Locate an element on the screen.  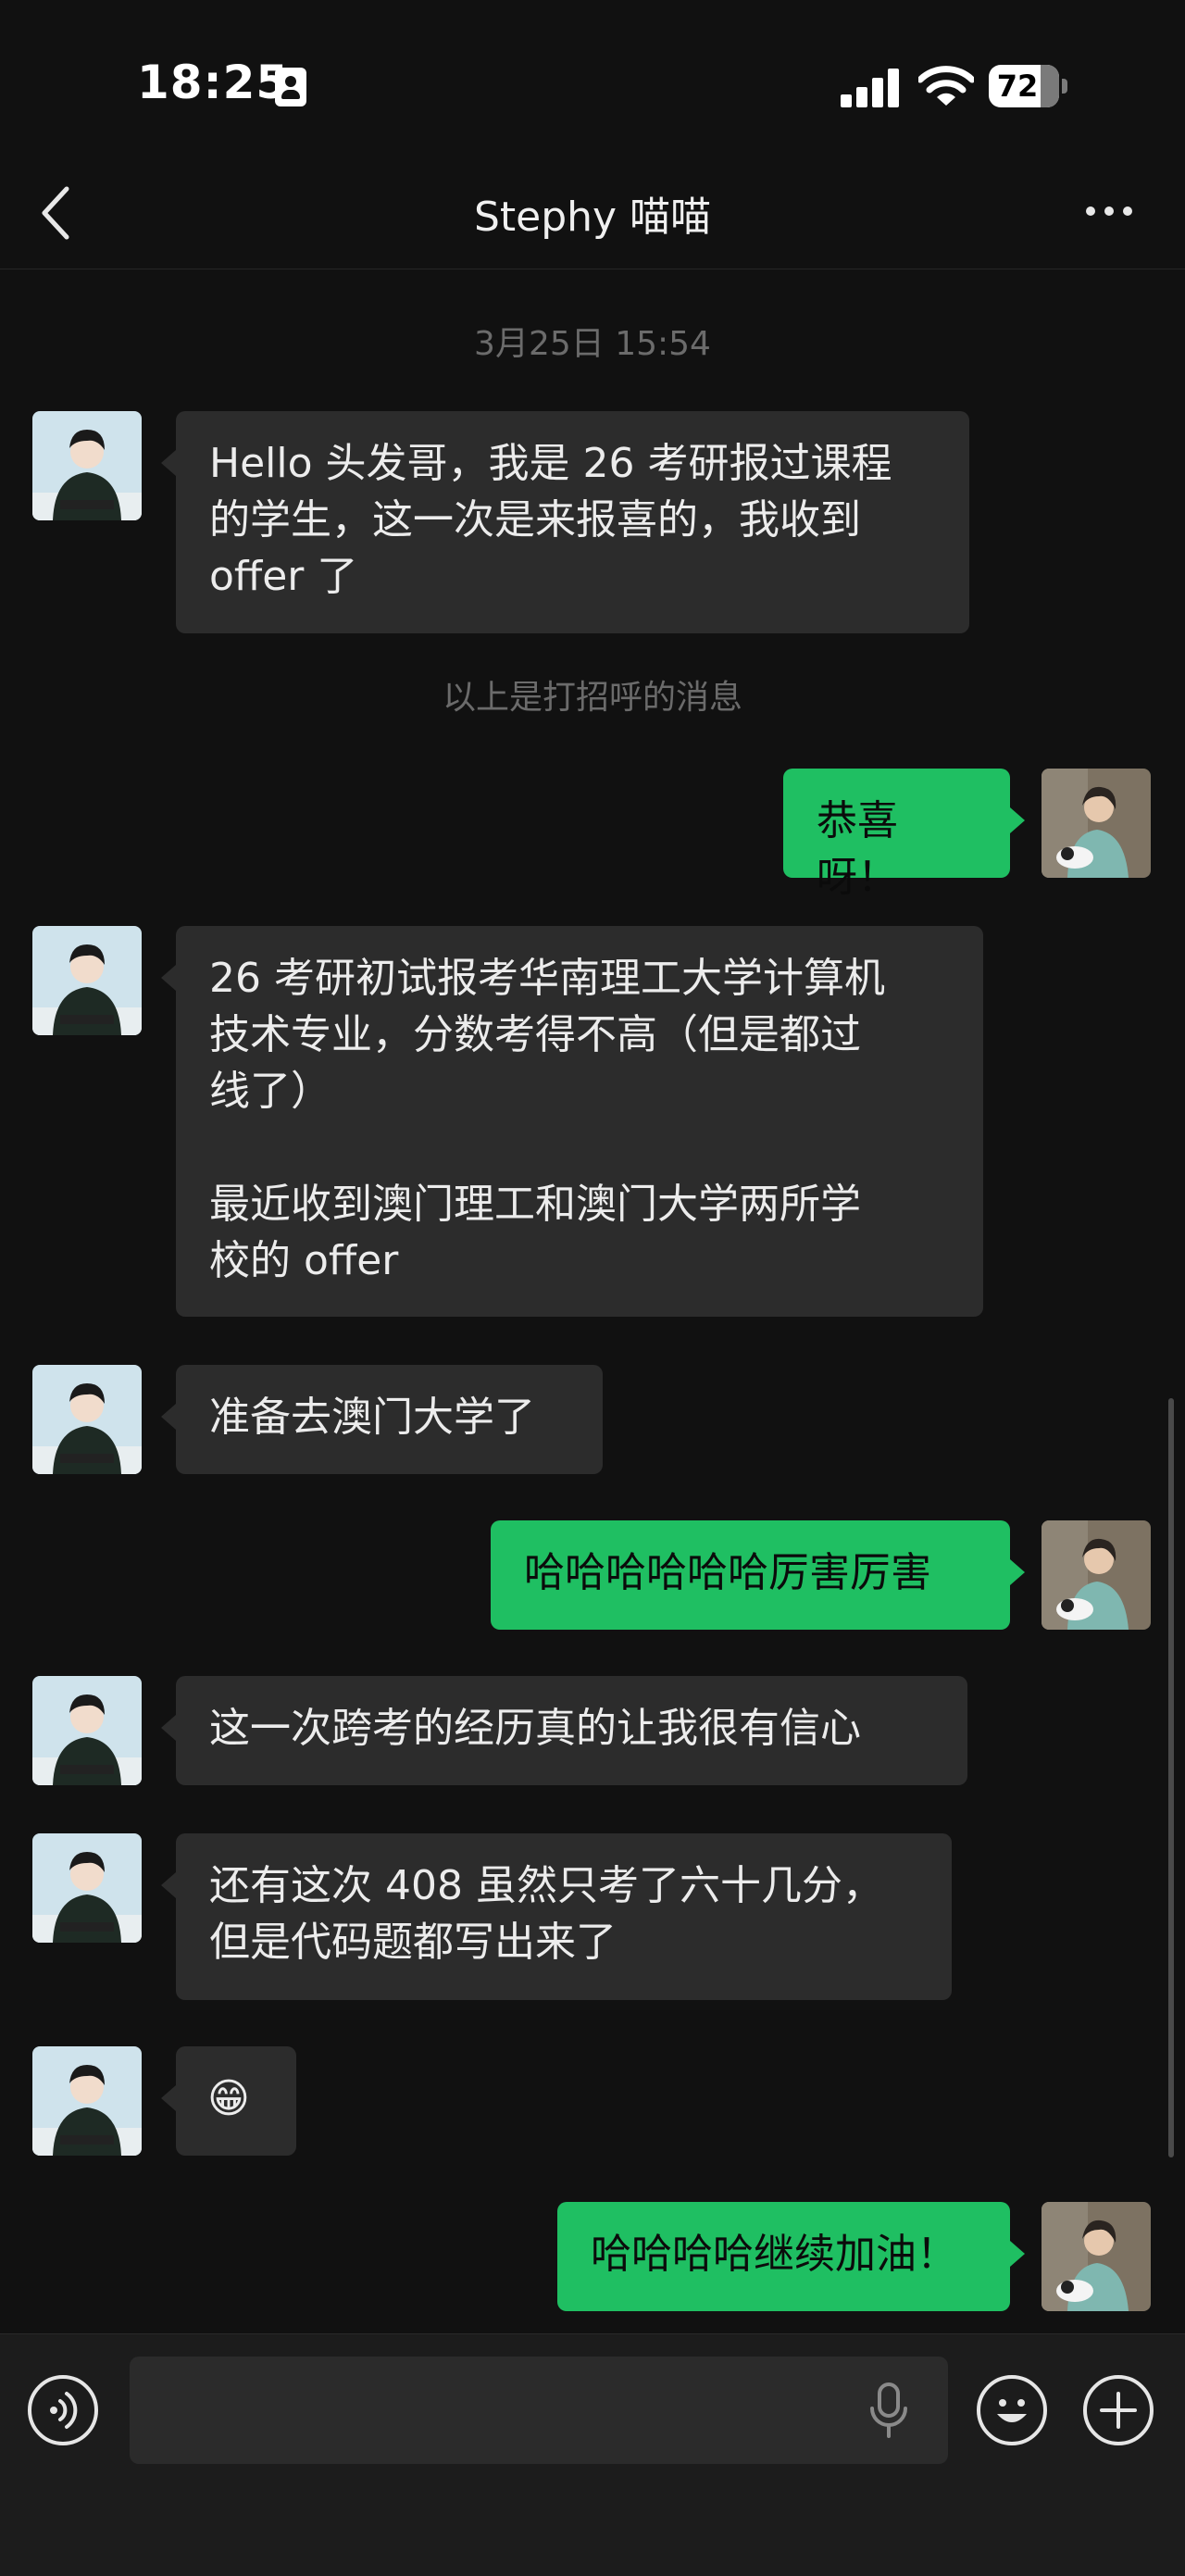
chat-title: Stephy 喵喵 is located at coordinates (592, 217).